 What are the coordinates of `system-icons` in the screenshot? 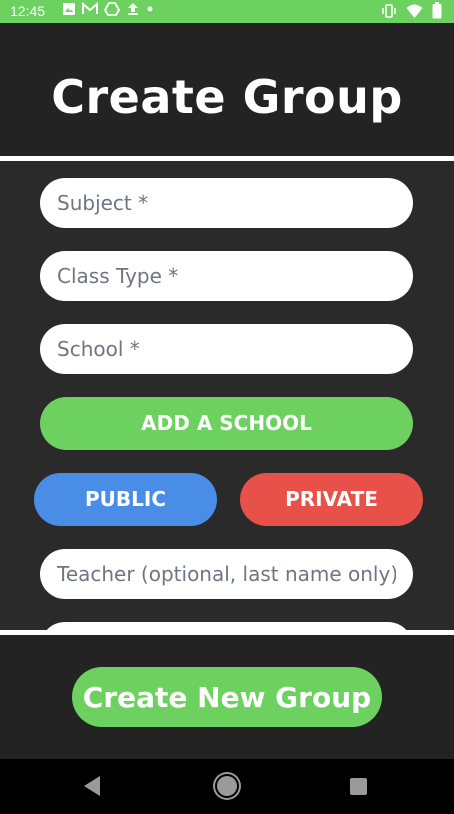 It's located at (411, 10).